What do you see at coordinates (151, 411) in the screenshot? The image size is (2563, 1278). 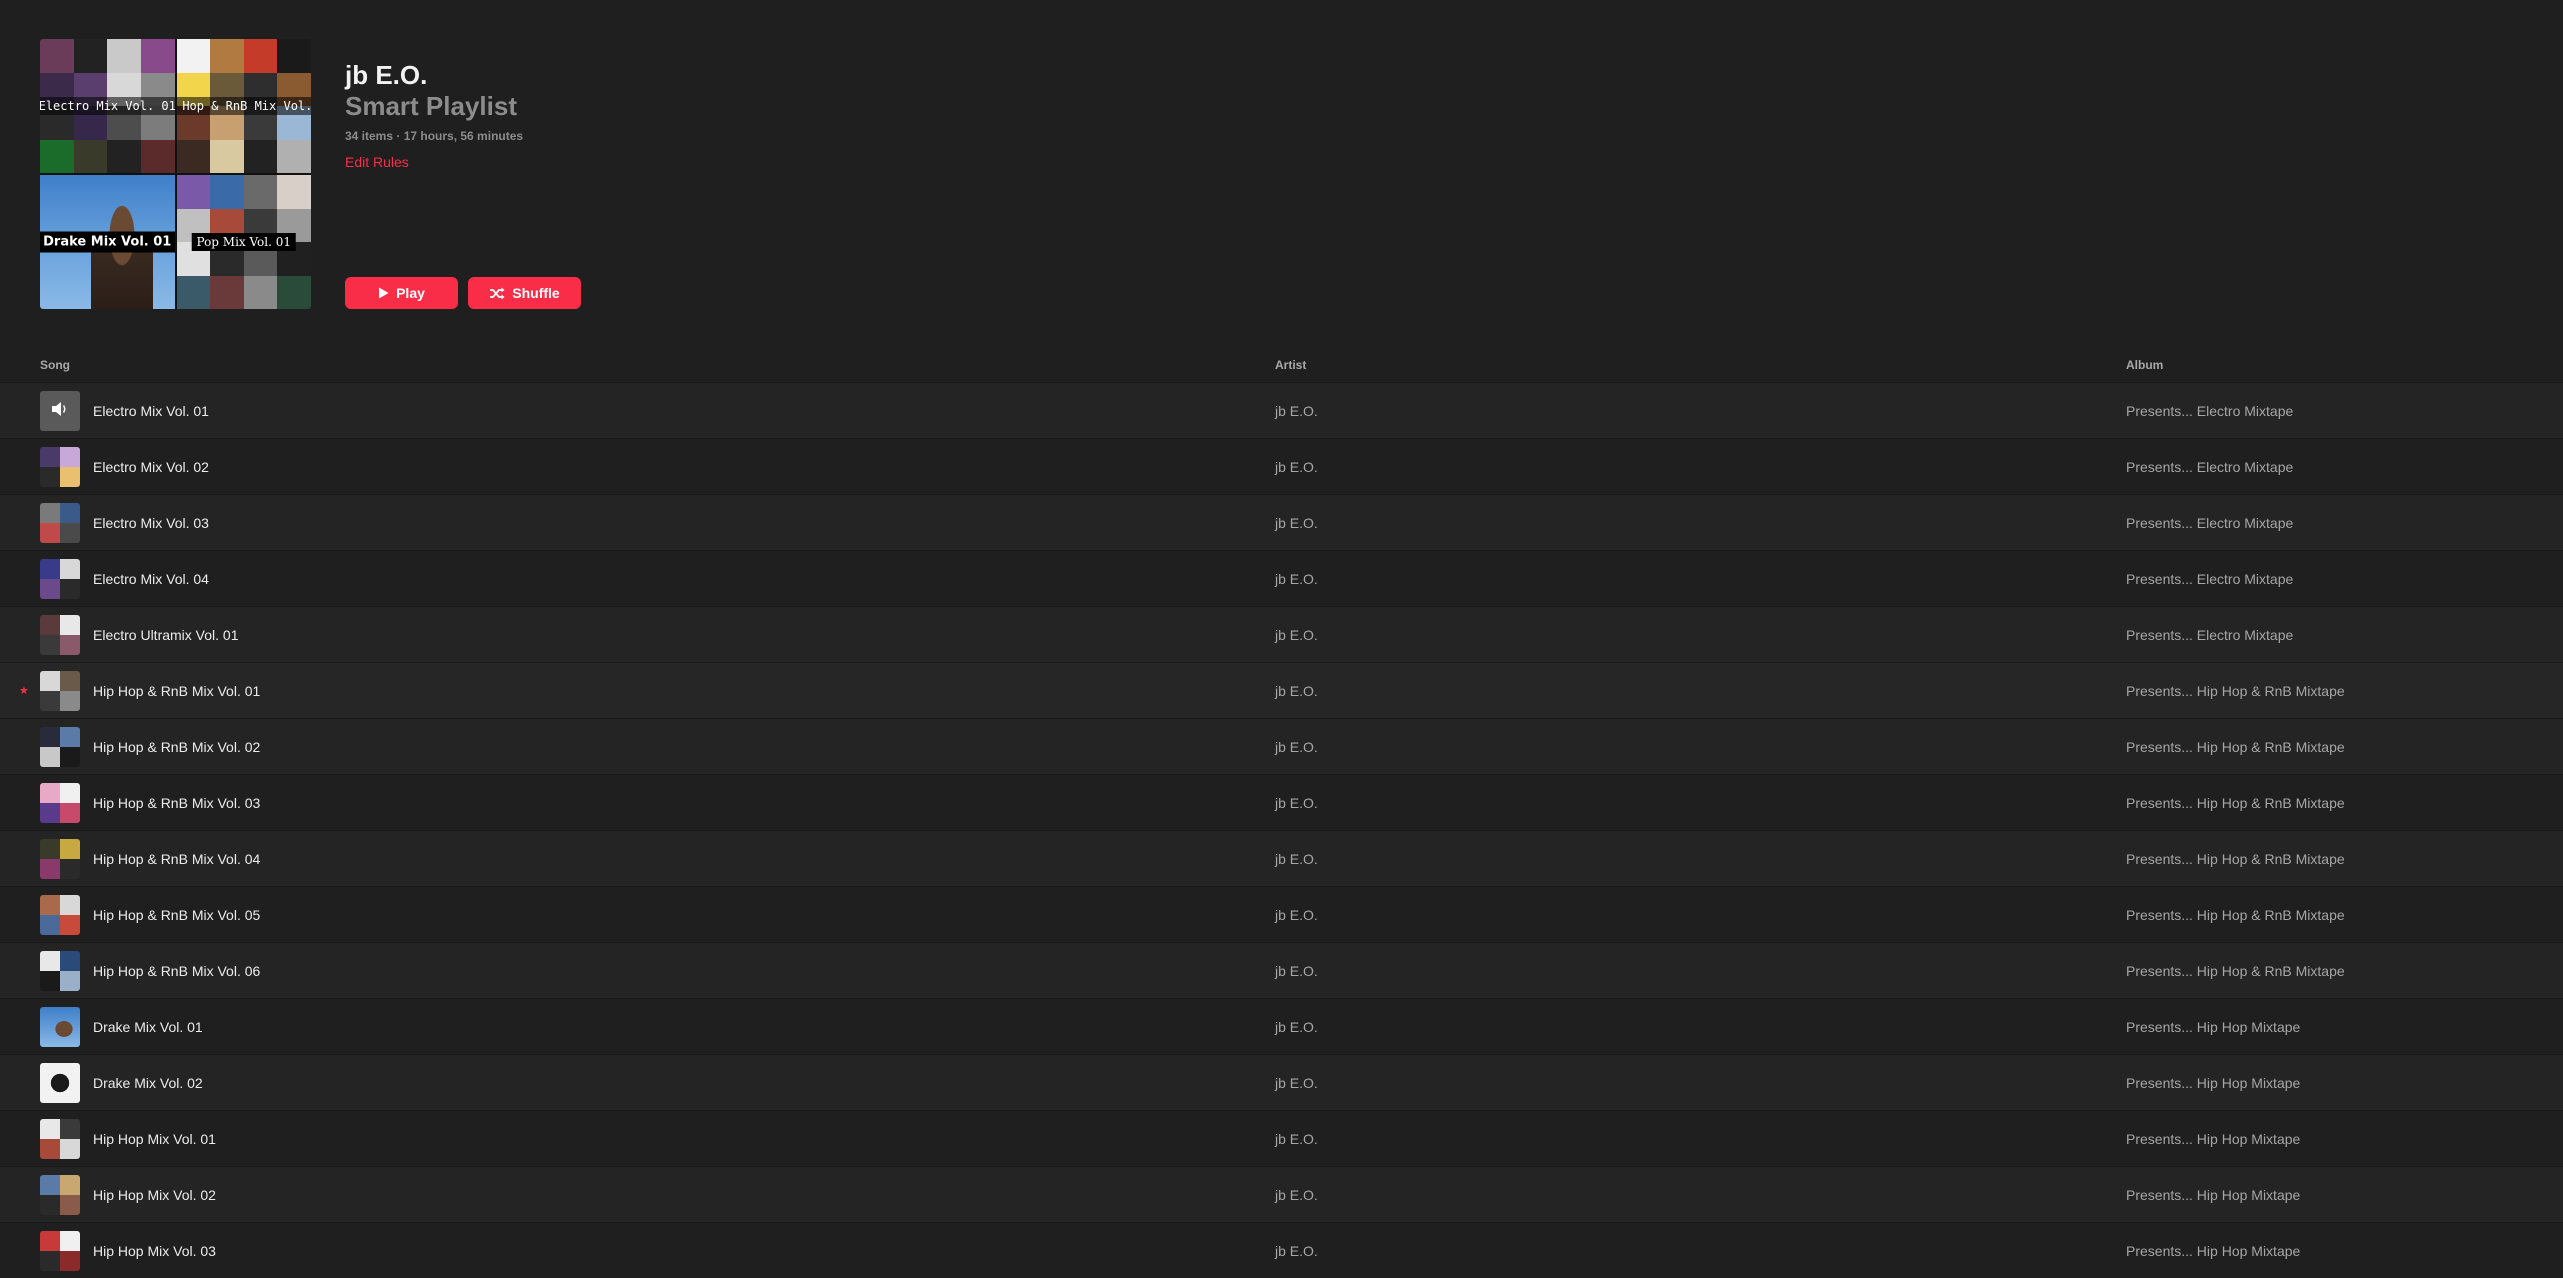 I see `song-title: Electro Mix Vol. 01` at bounding box center [151, 411].